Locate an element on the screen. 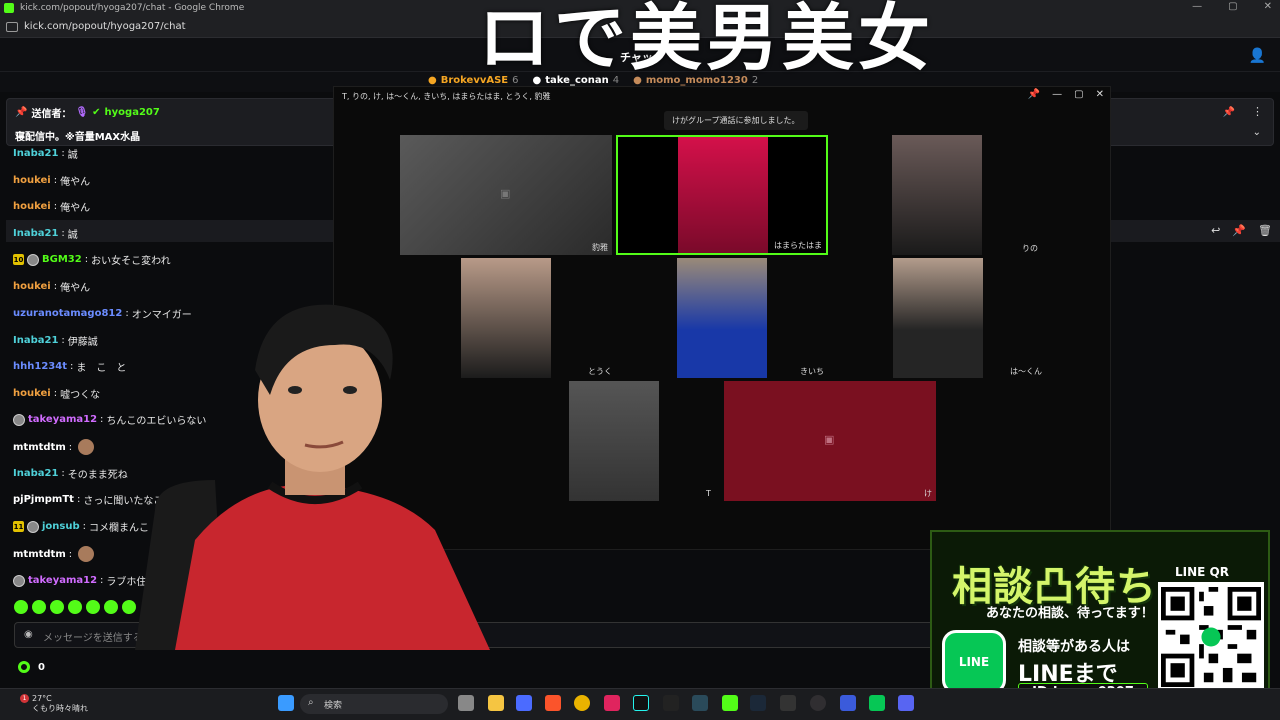 The image size is (1280, 720). delete-icon: 🗑 is located at coordinates (1265, 230).